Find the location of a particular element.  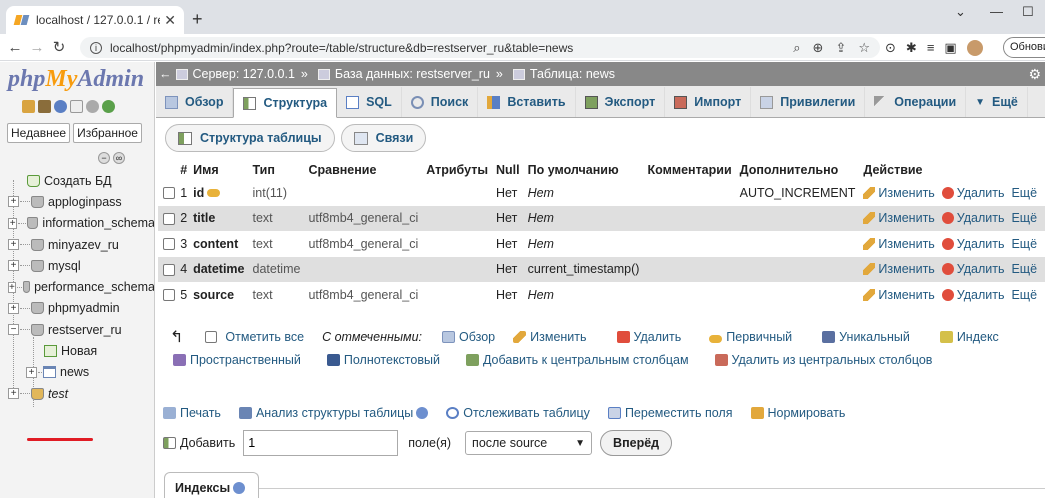

normalize-link: Нормировать is located at coordinates (797, 413).